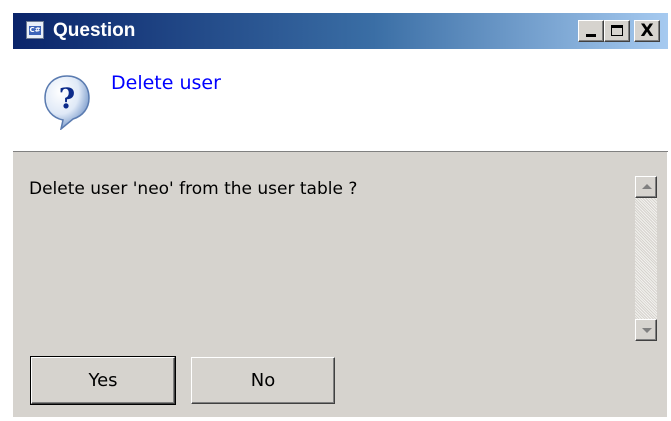 Image resolution: width=671 pixels, height=421 pixels. I want to click on scroll-up-button, so click(646, 187).